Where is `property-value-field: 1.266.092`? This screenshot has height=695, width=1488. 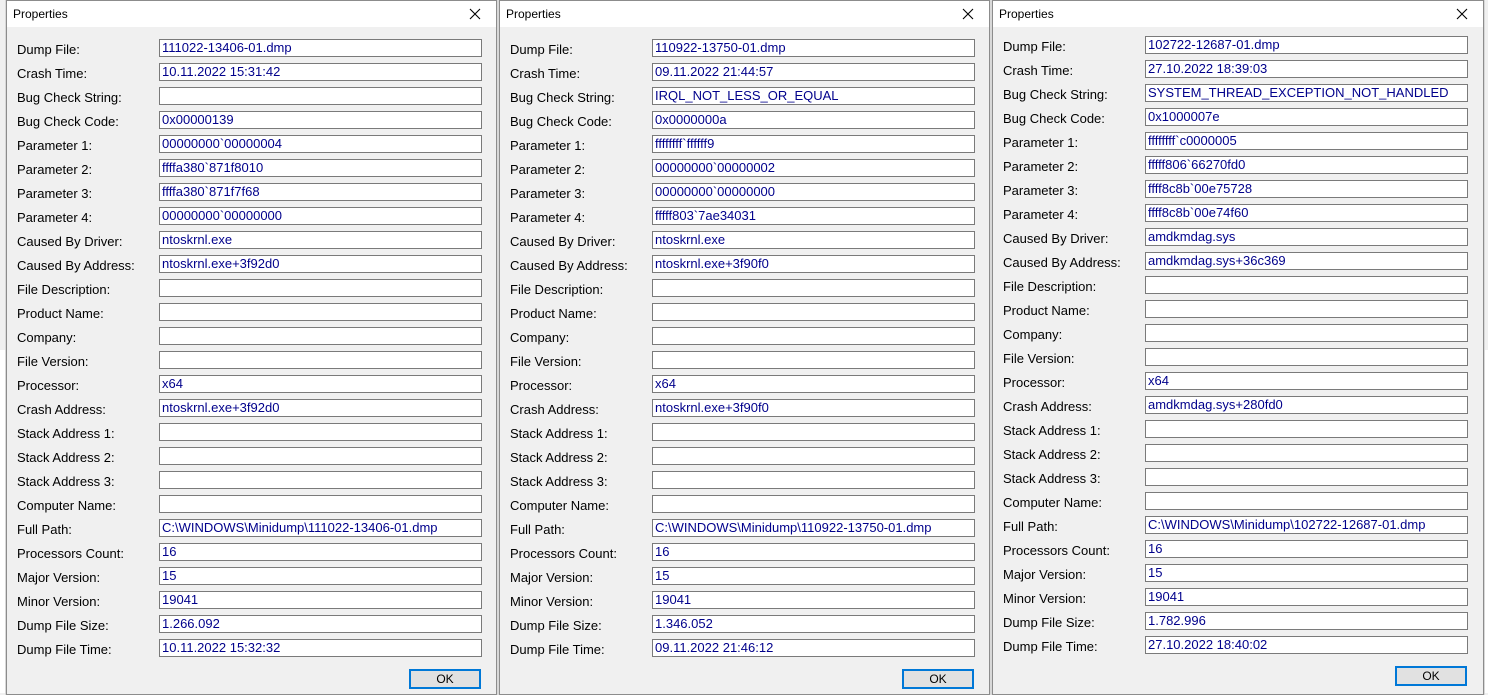 property-value-field: 1.266.092 is located at coordinates (320, 624).